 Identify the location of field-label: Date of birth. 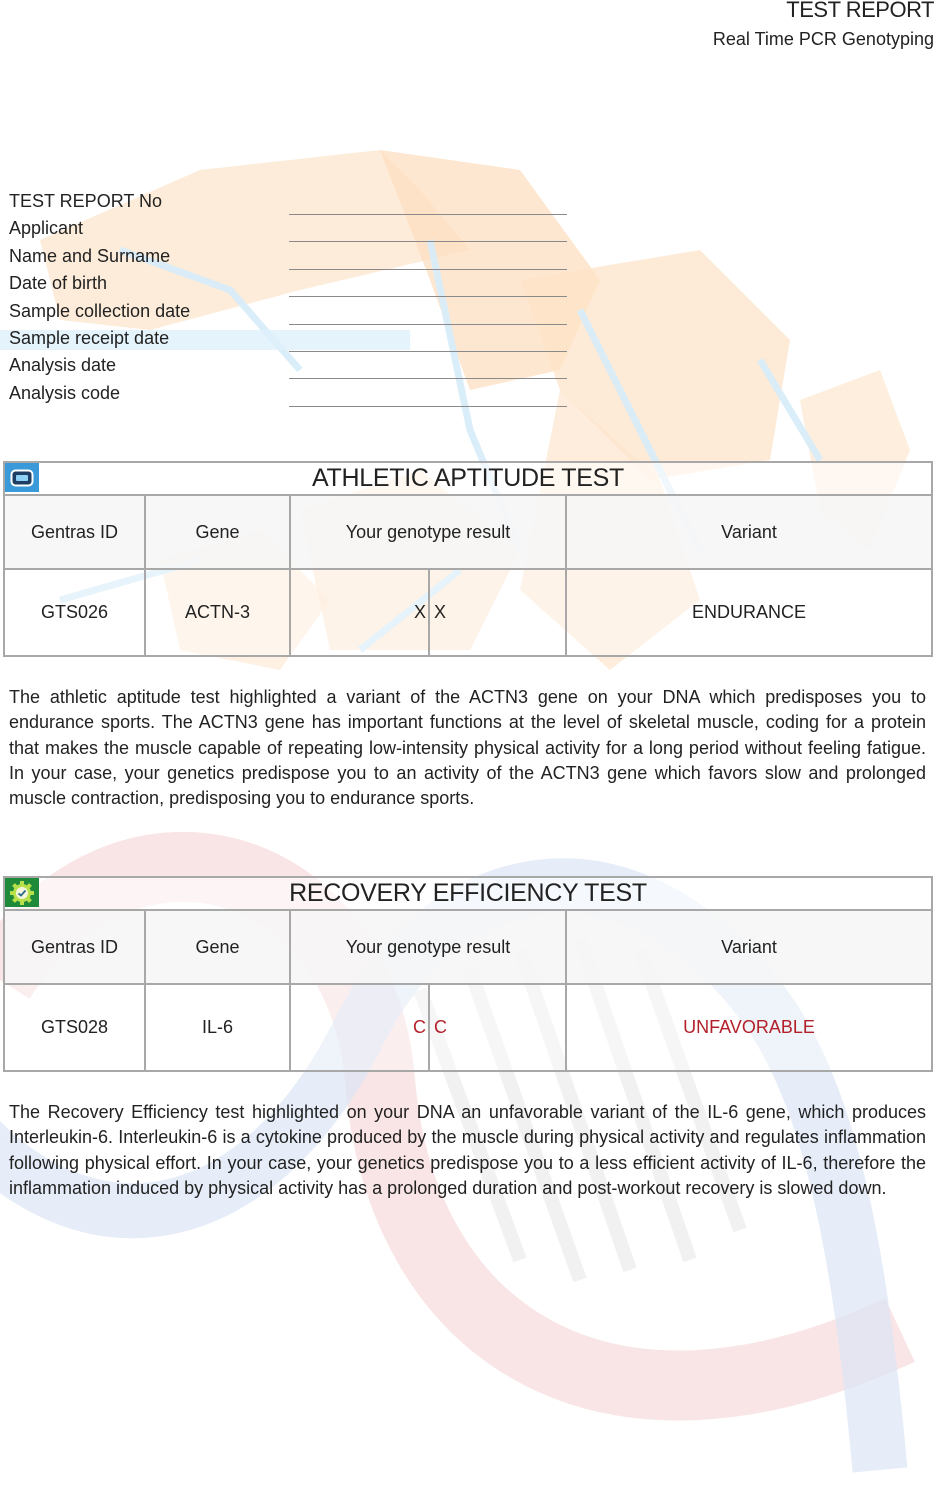
(58, 283).